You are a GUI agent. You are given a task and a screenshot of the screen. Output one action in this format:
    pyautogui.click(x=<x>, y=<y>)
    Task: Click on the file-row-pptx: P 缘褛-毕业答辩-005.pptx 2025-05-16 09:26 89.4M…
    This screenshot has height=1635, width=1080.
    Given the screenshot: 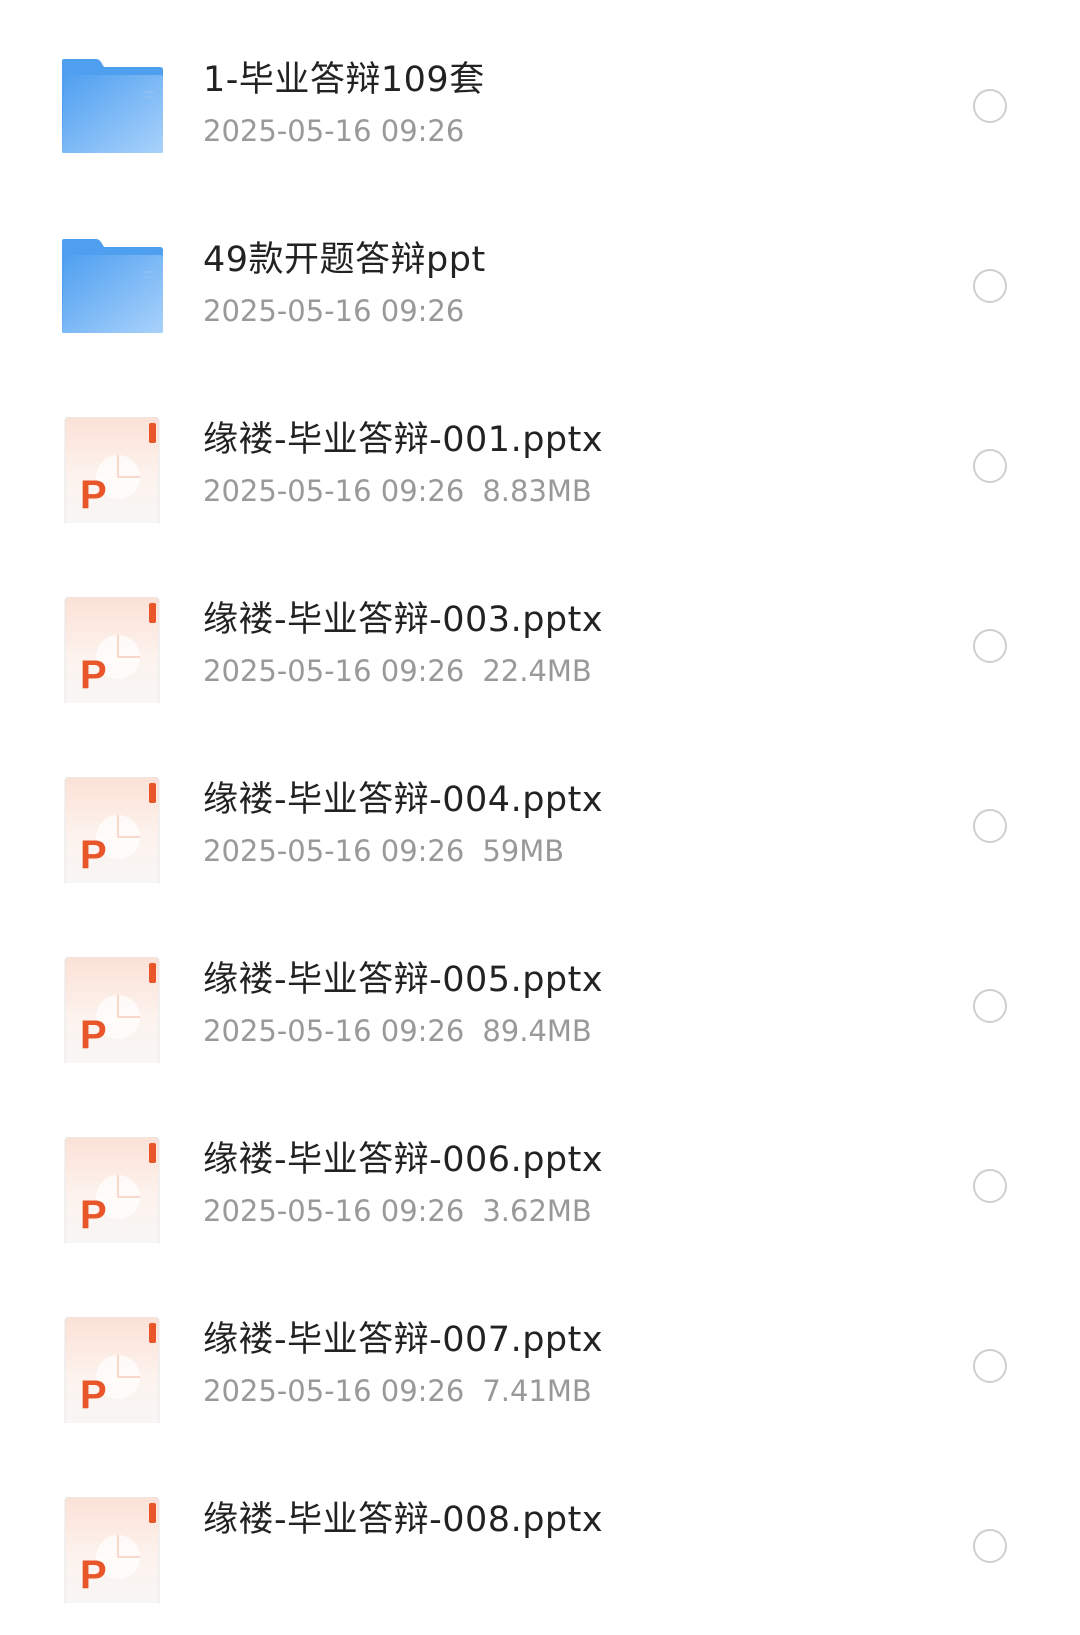 What is the action you would take?
    pyautogui.click(x=540, y=1005)
    